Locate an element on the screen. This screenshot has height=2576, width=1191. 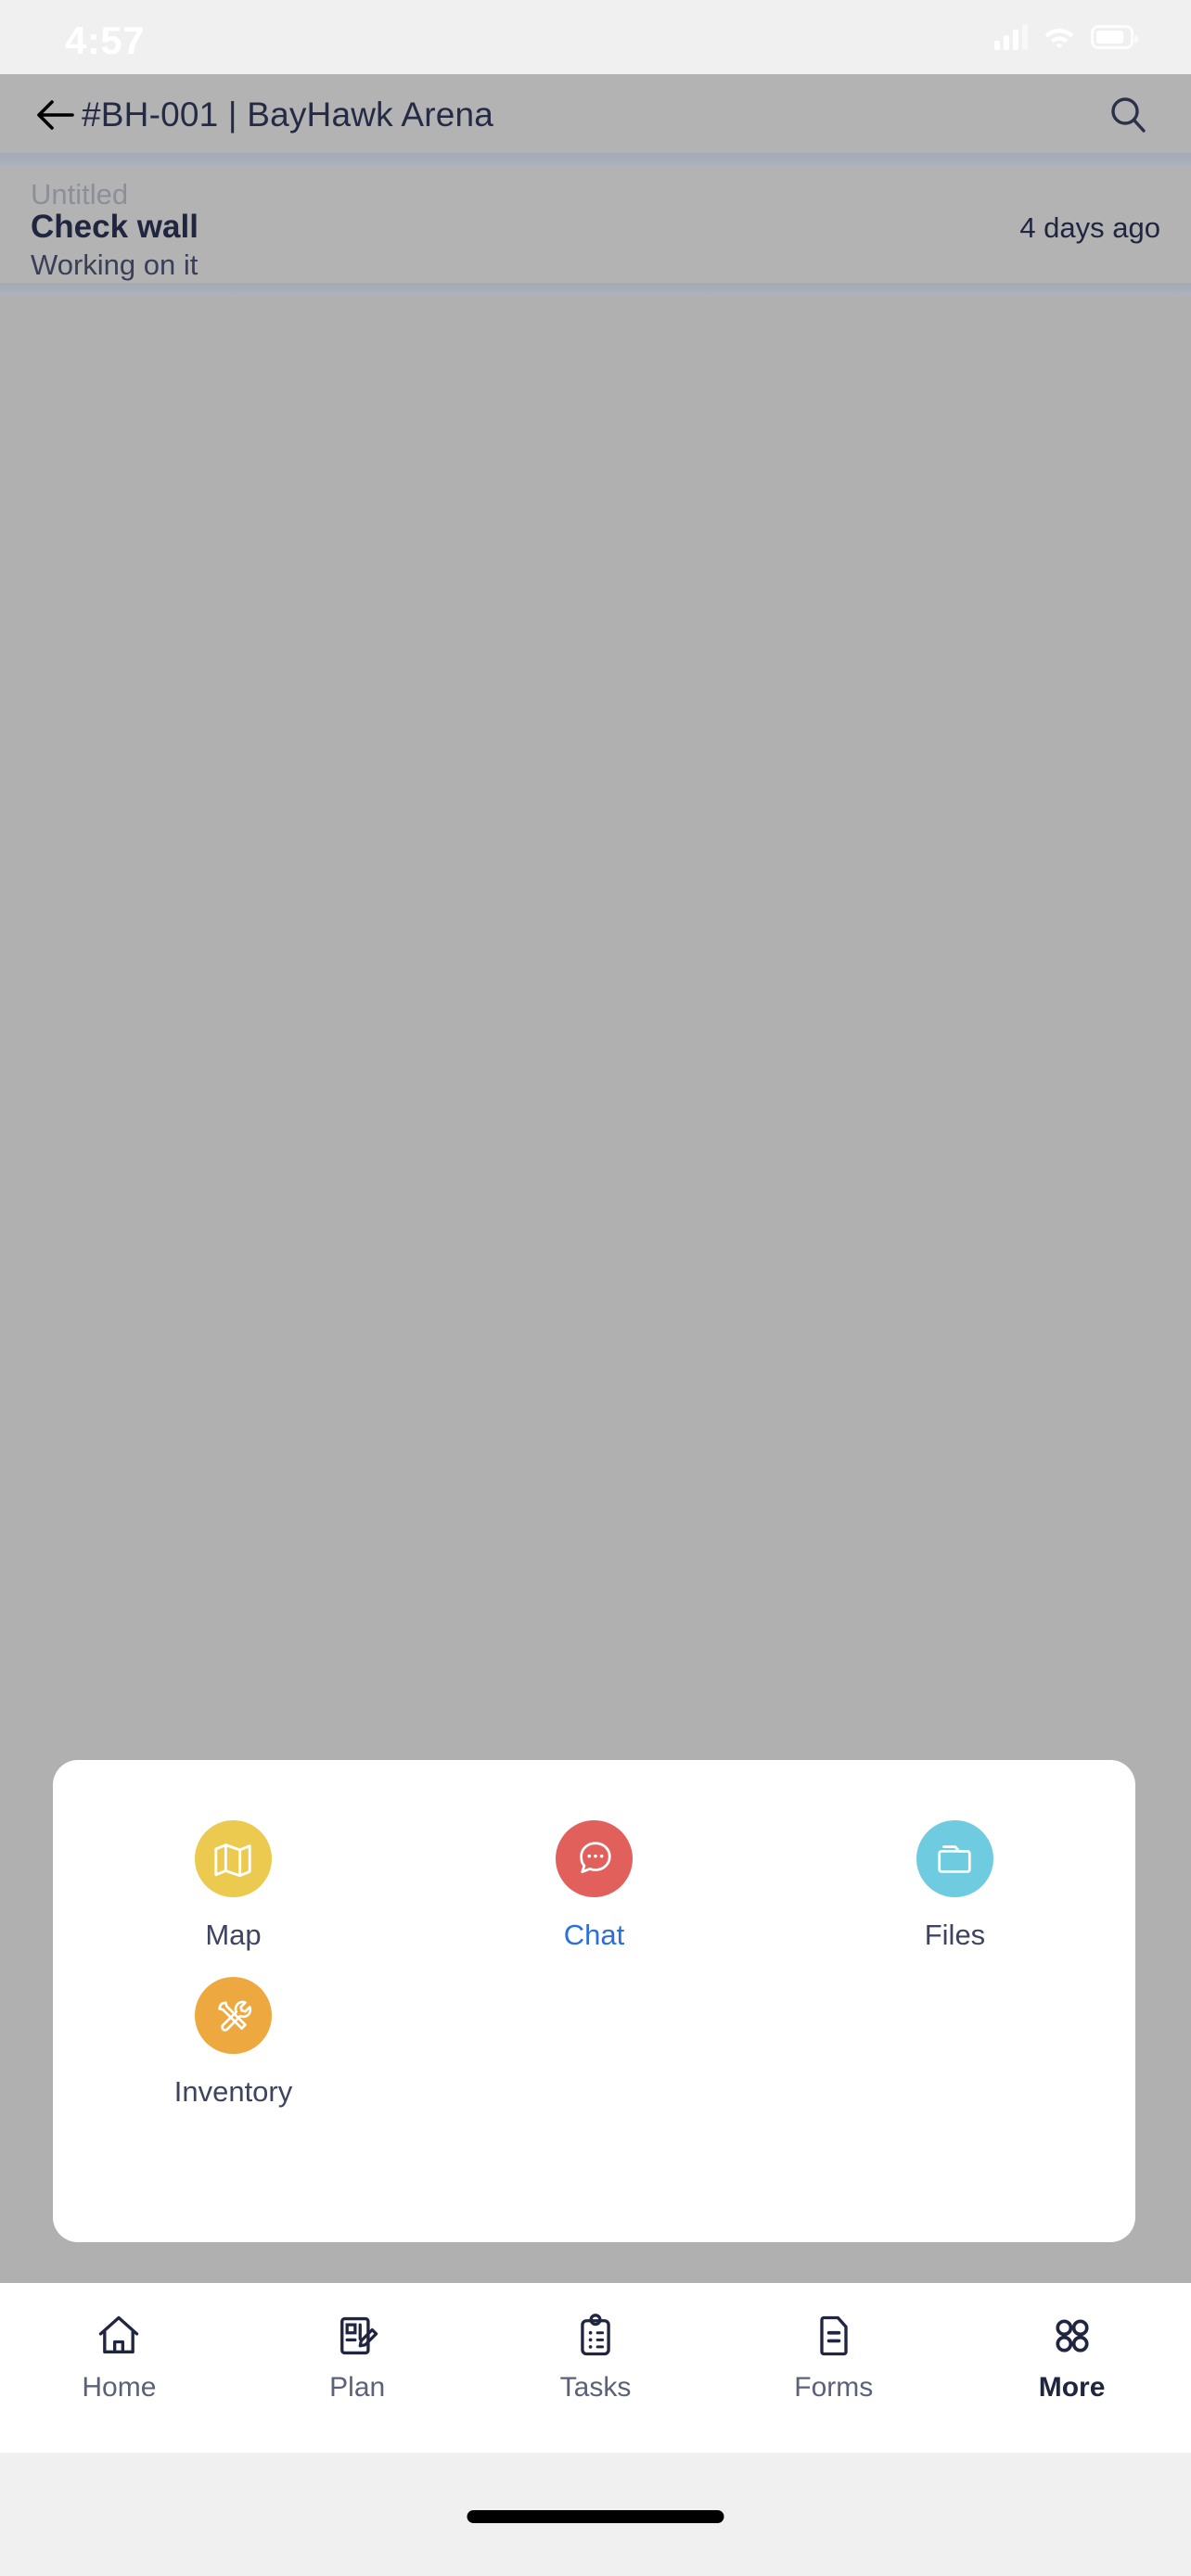
app-header: #BH-001 | BayHawk Arena is located at coordinates (595, 113).